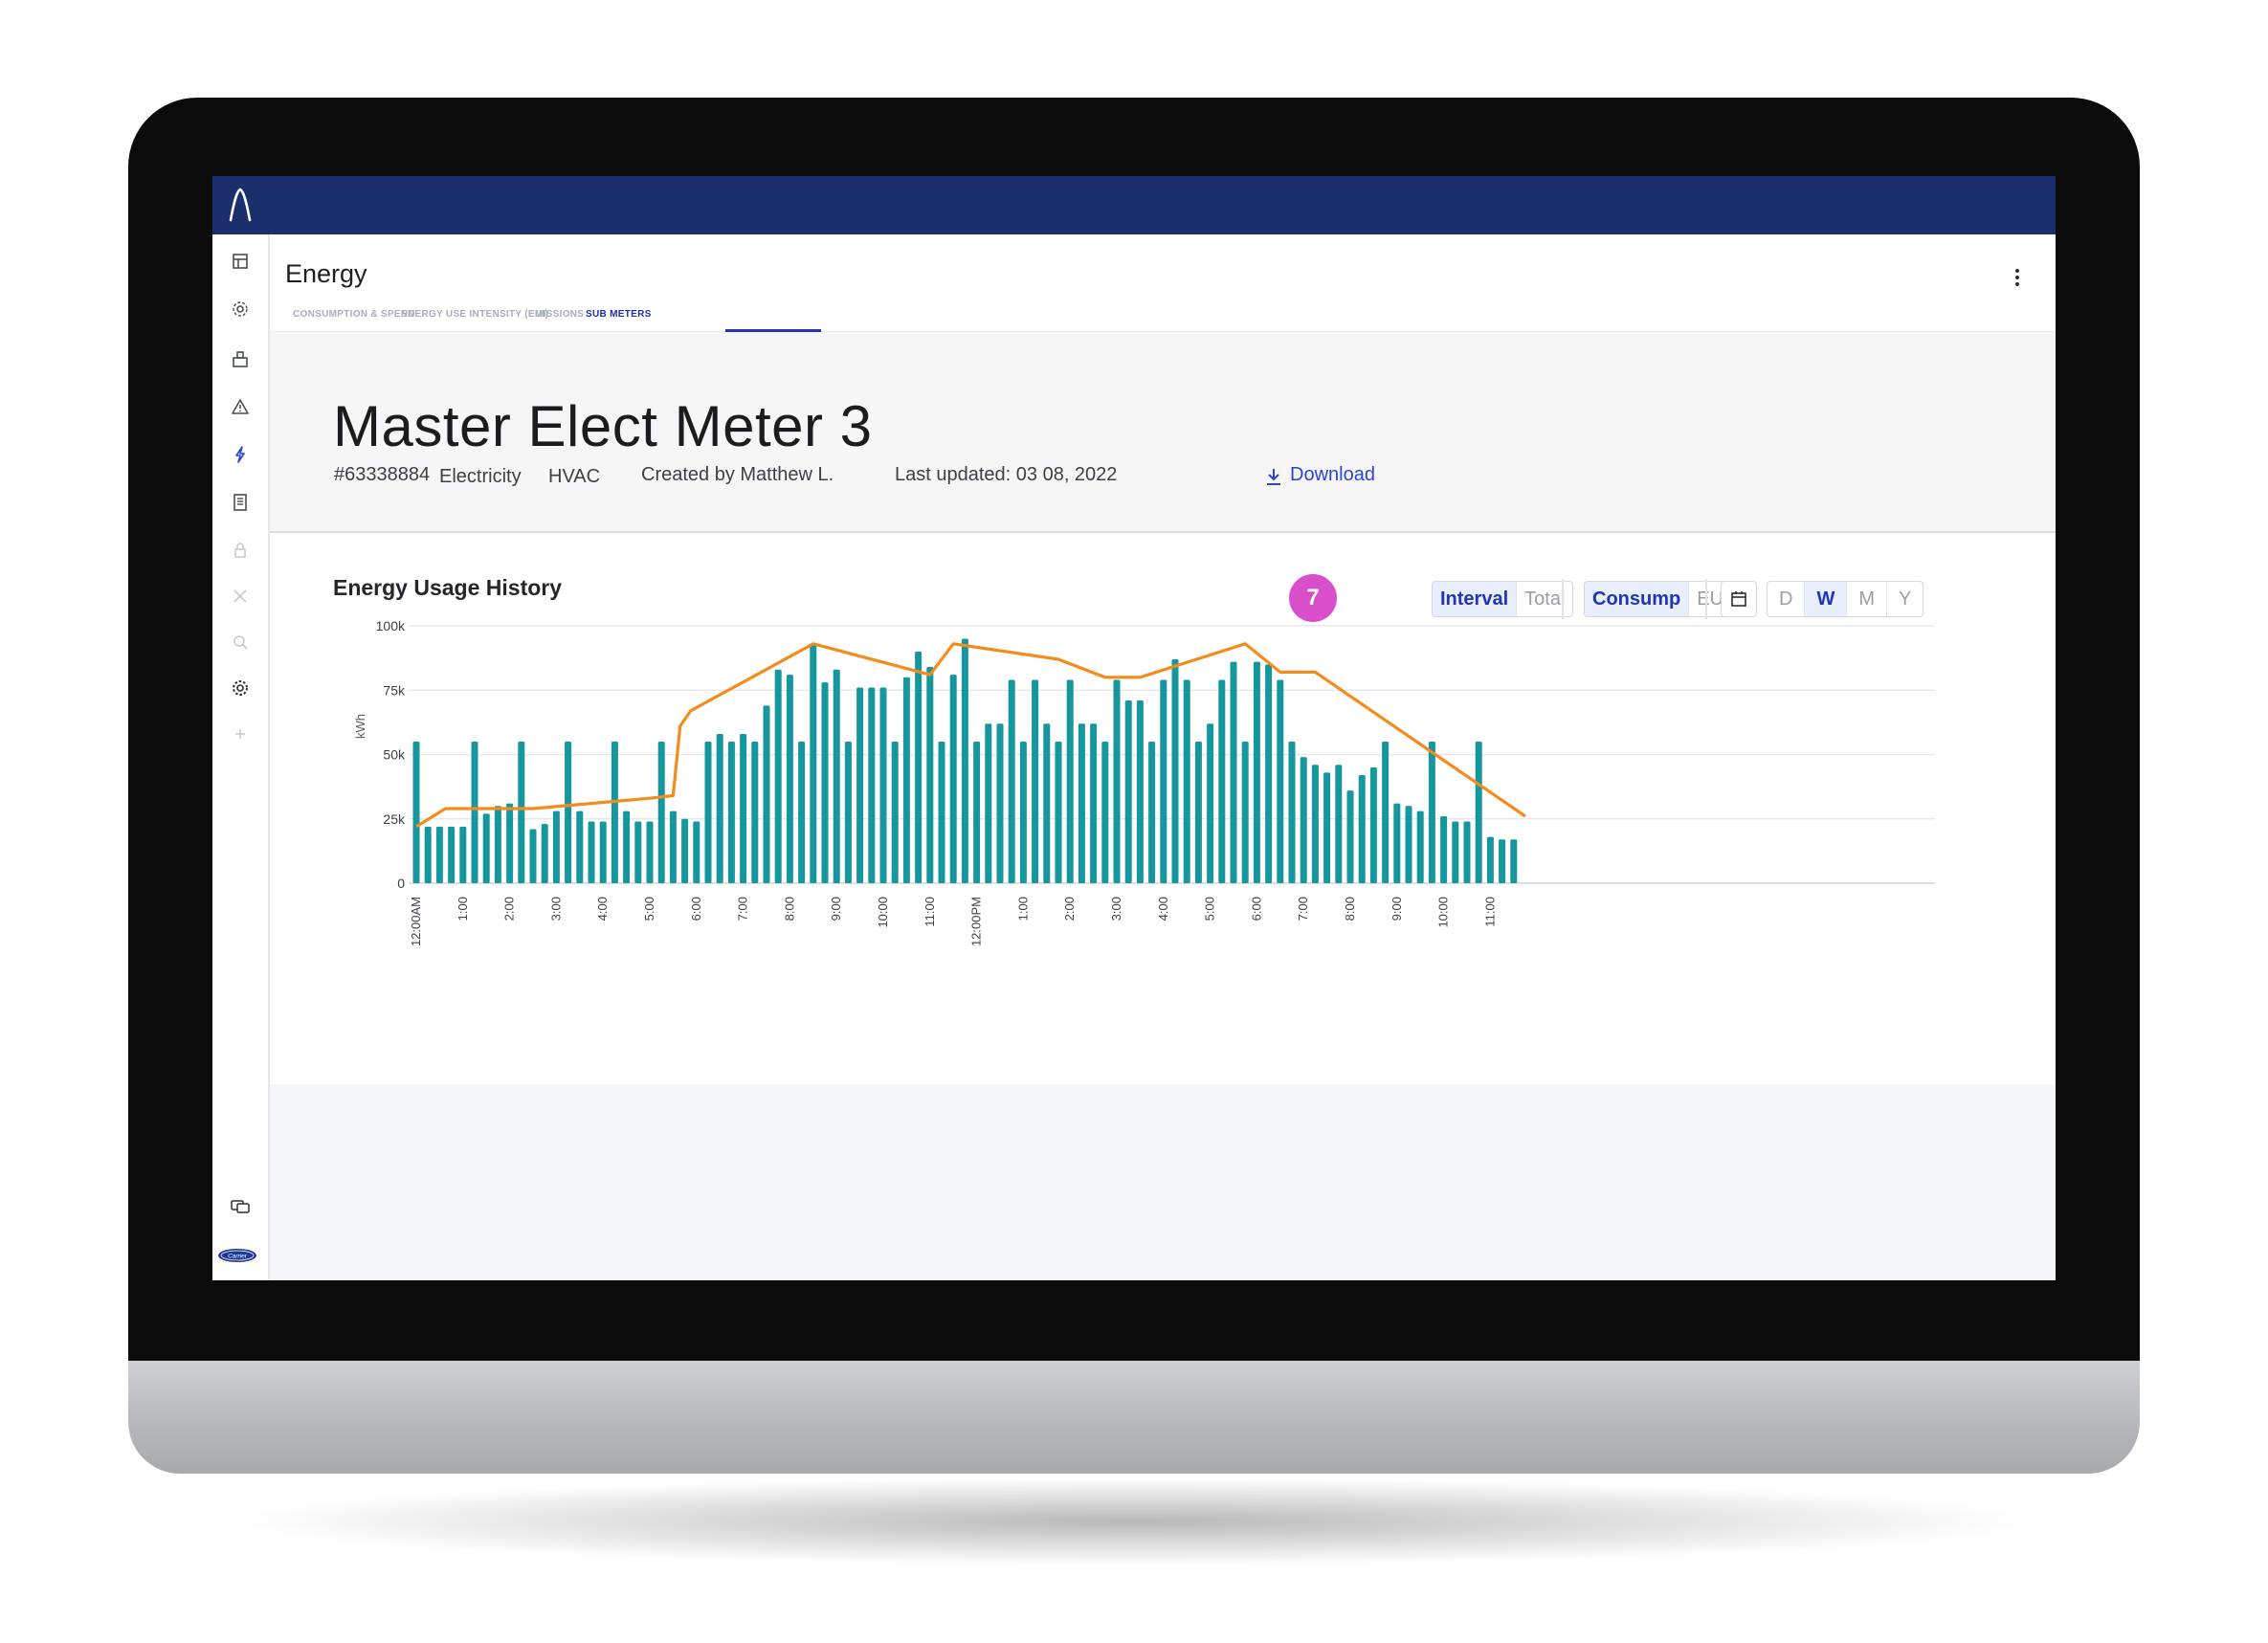 The height and width of the screenshot is (1643, 2268). I want to click on analytics-icon, so click(240, 642).